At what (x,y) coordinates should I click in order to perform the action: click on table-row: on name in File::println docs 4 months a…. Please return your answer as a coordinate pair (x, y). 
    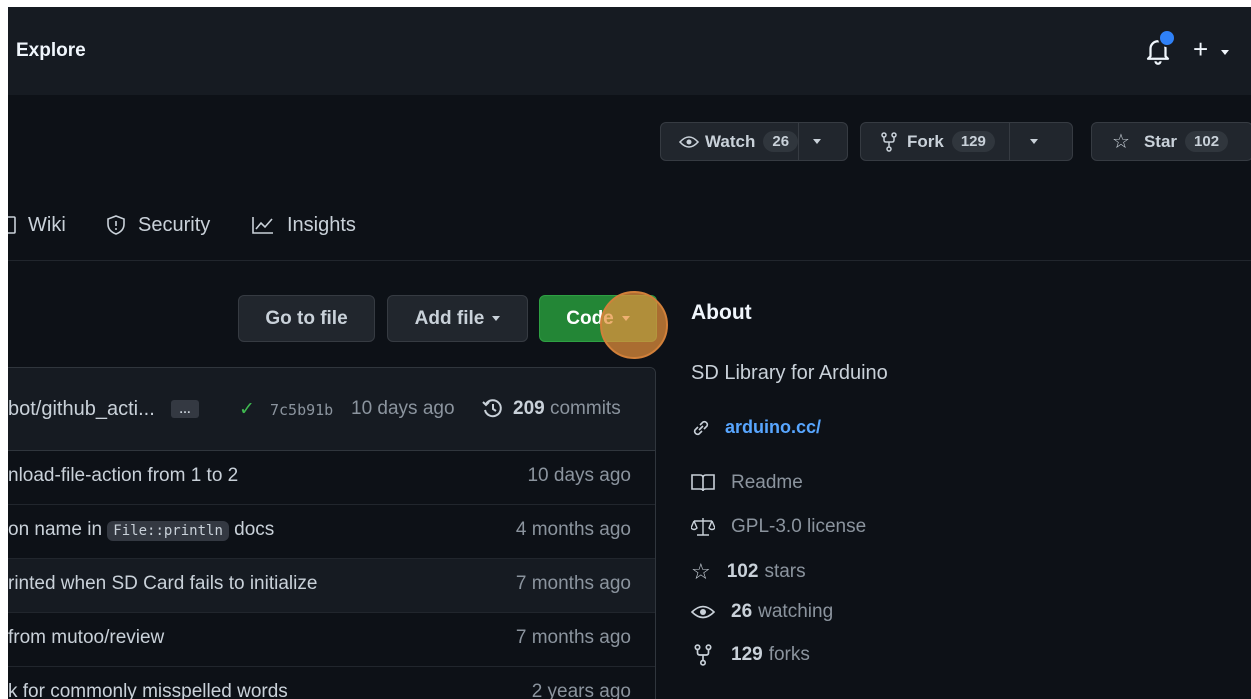
    Looking at the image, I should click on (331, 532).